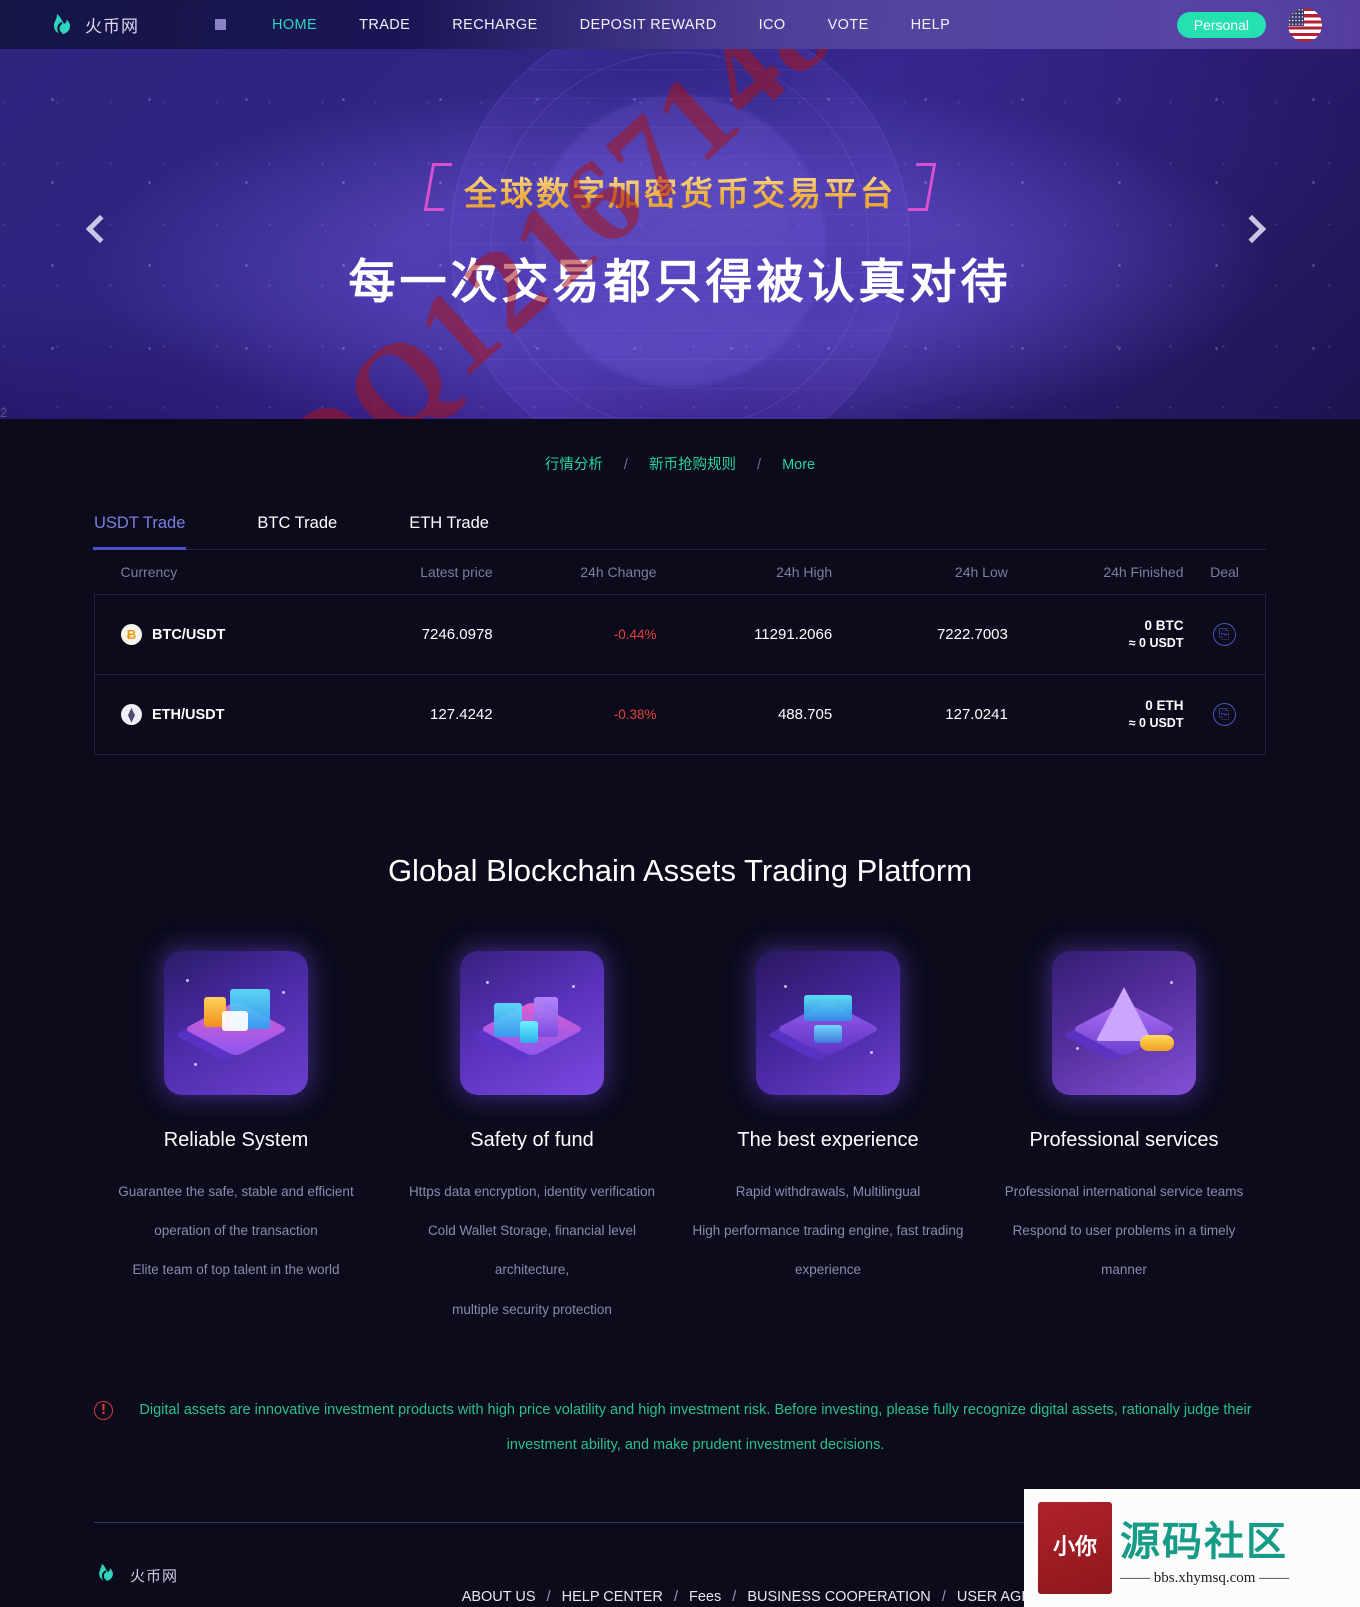 This screenshot has width=1360, height=1607. Describe the element at coordinates (139, 532) in the screenshot. I see `tab-usdt-trade: USDT Trade` at that location.